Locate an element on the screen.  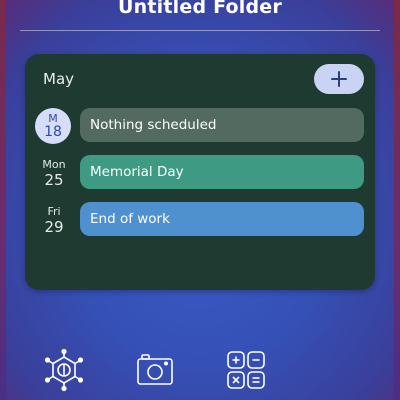
date-label: Fri 29 is located at coordinates (54, 220).